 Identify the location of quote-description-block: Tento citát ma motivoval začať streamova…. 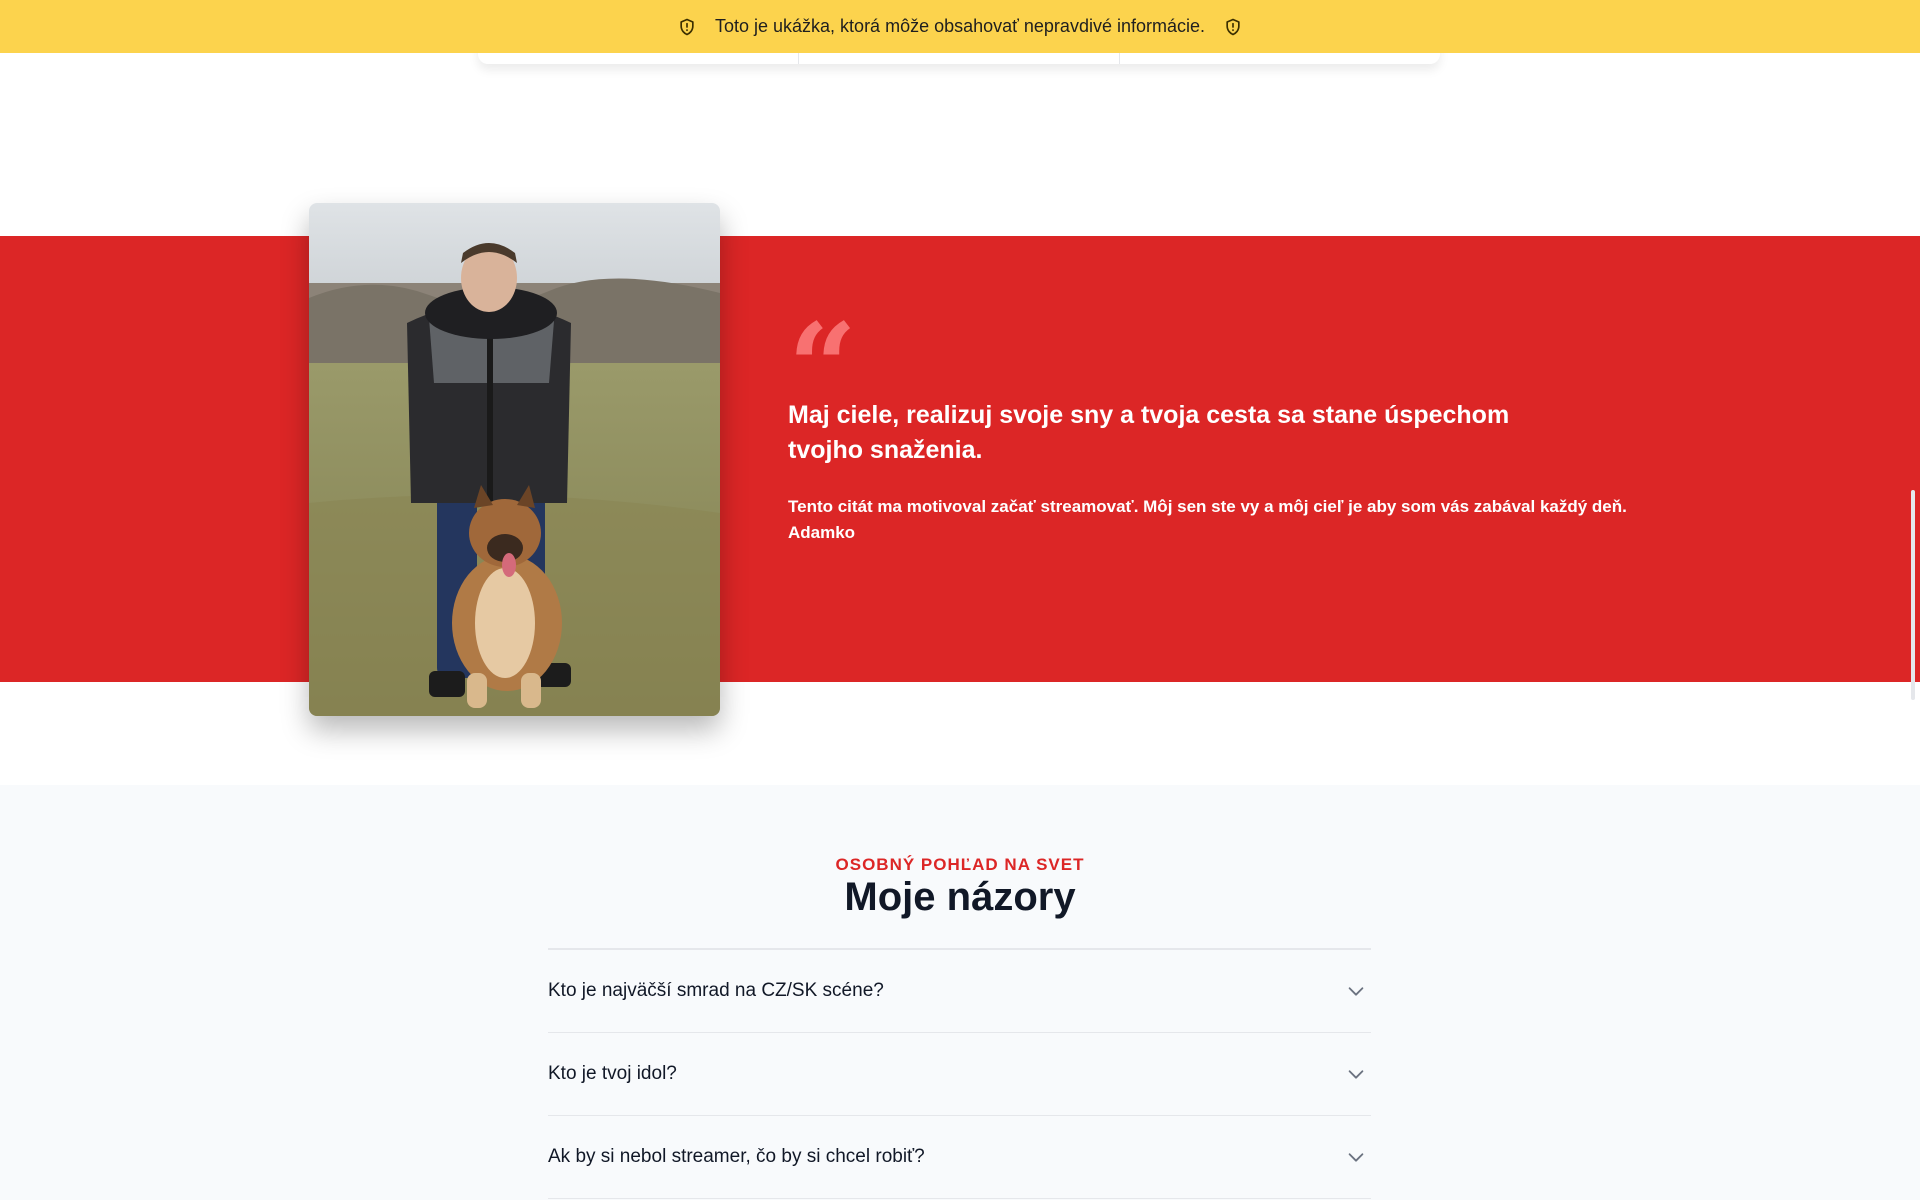
(1218, 520).